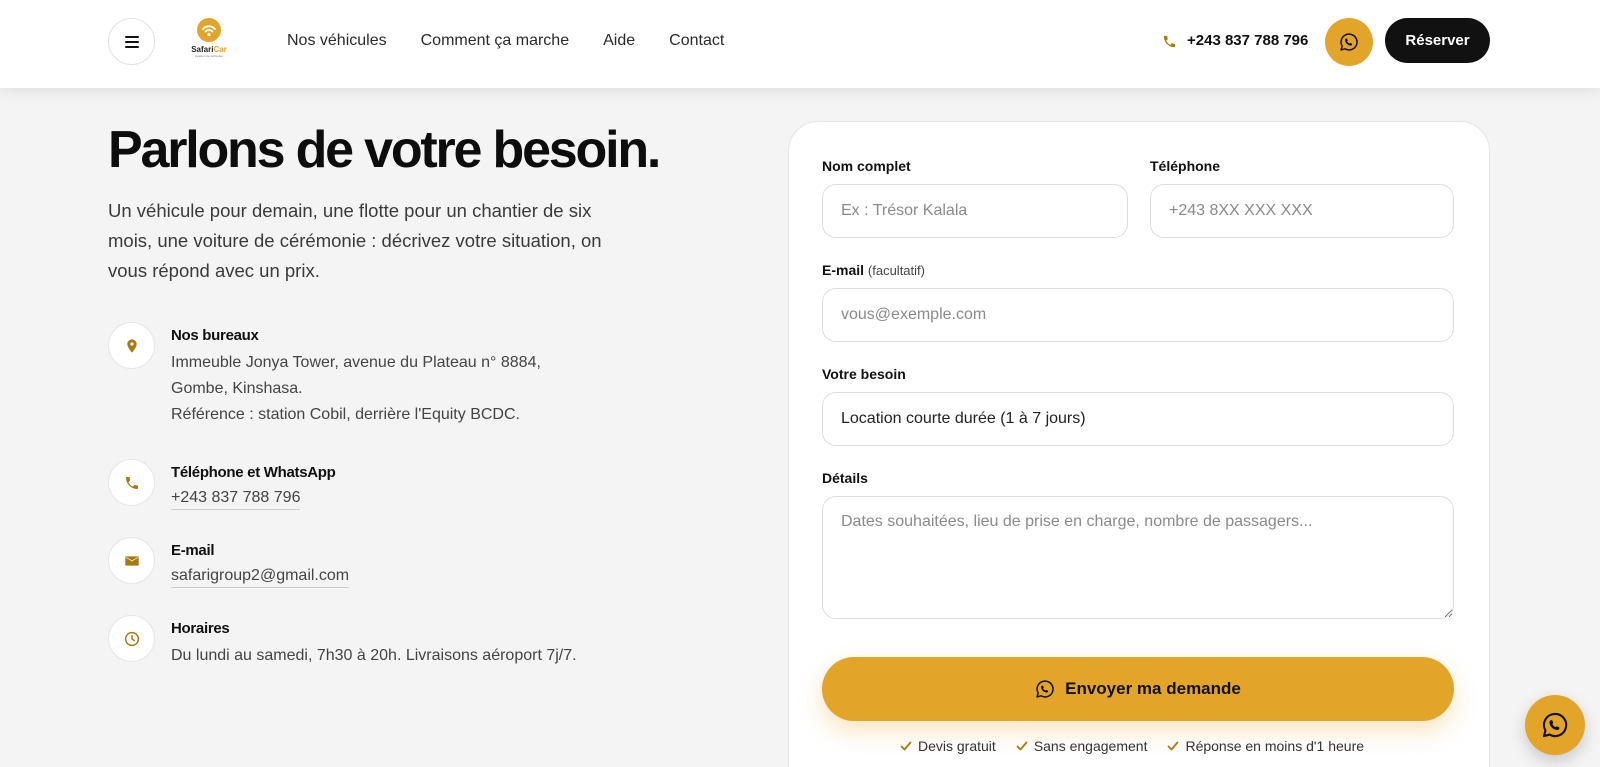 The height and width of the screenshot is (767, 1600). Describe the element at coordinates (975, 211) in the screenshot. I see `name-input` at that location.